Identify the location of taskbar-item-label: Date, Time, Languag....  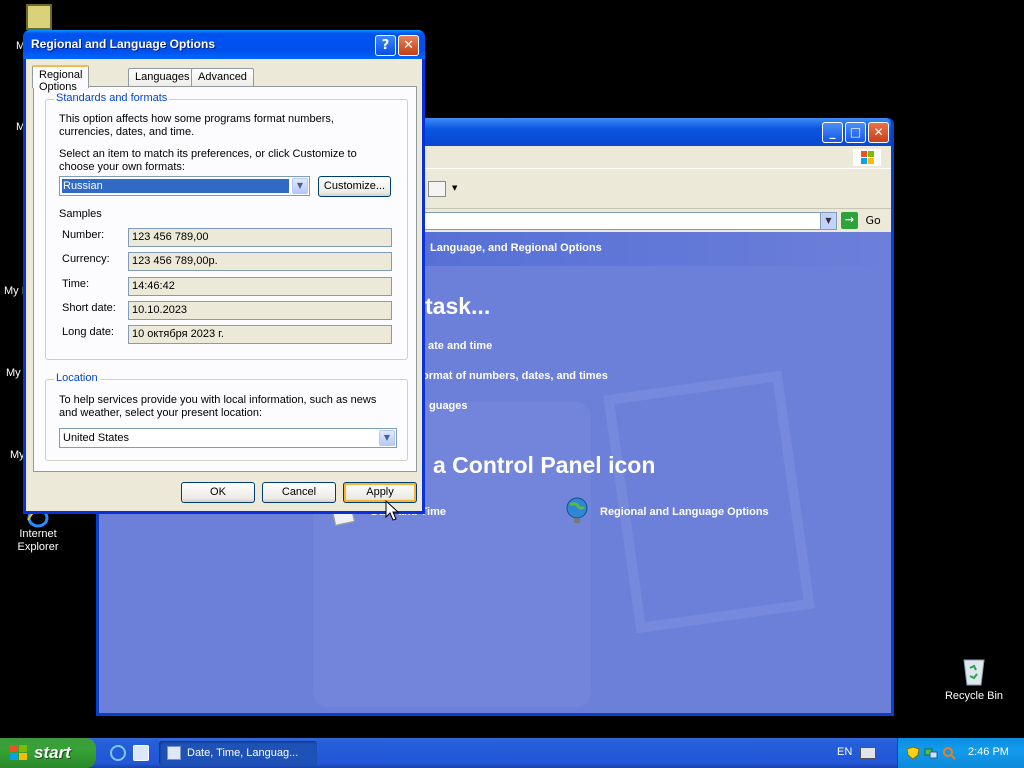
(243, 753).